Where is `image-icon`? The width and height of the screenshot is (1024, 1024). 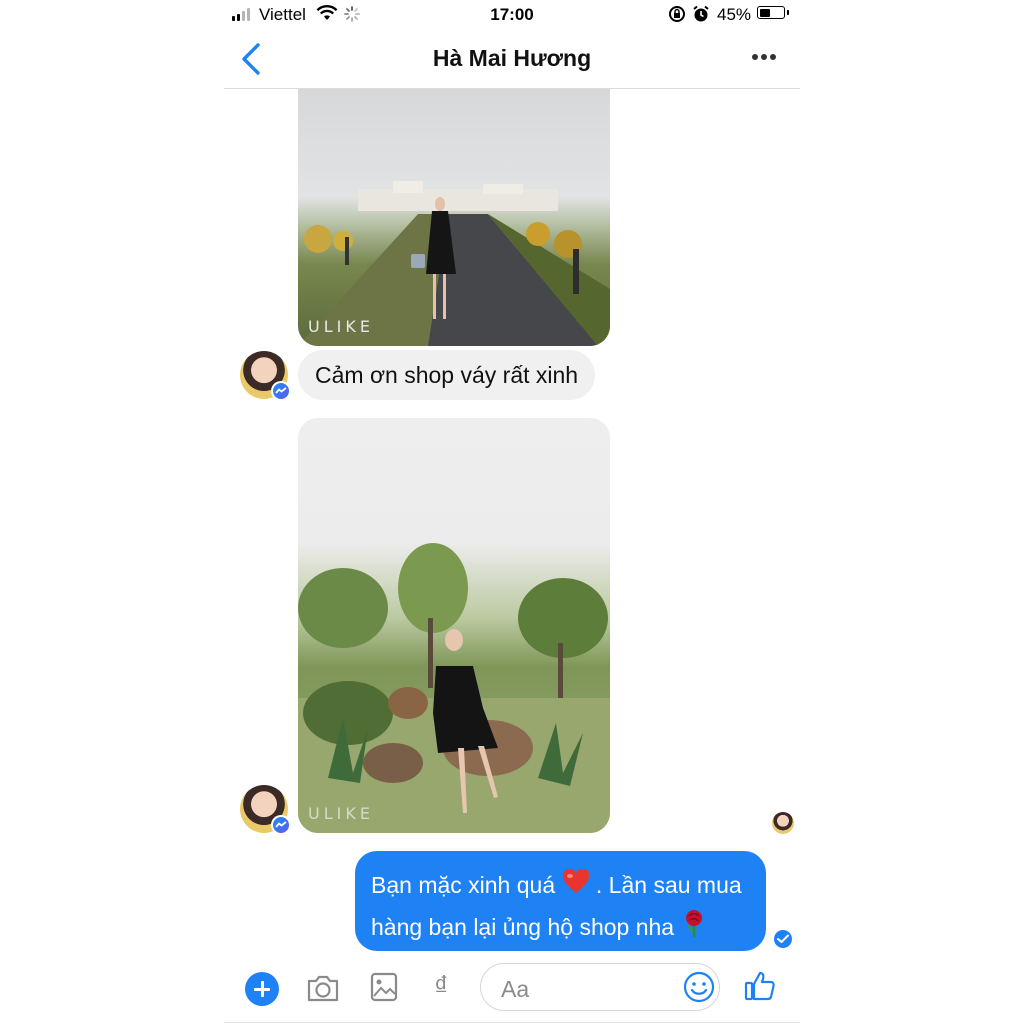 image-icon is located at coordinates (384, 989).